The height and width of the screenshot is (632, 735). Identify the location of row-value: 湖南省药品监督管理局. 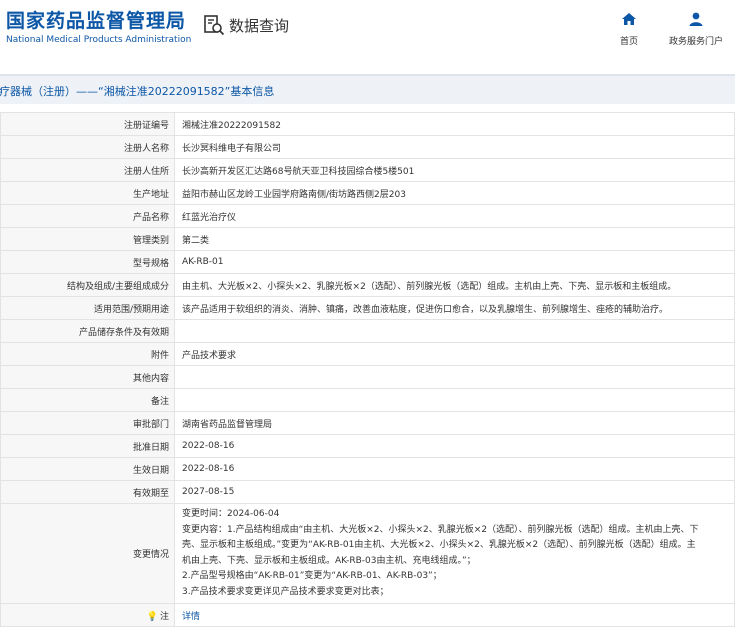
(454, 423).